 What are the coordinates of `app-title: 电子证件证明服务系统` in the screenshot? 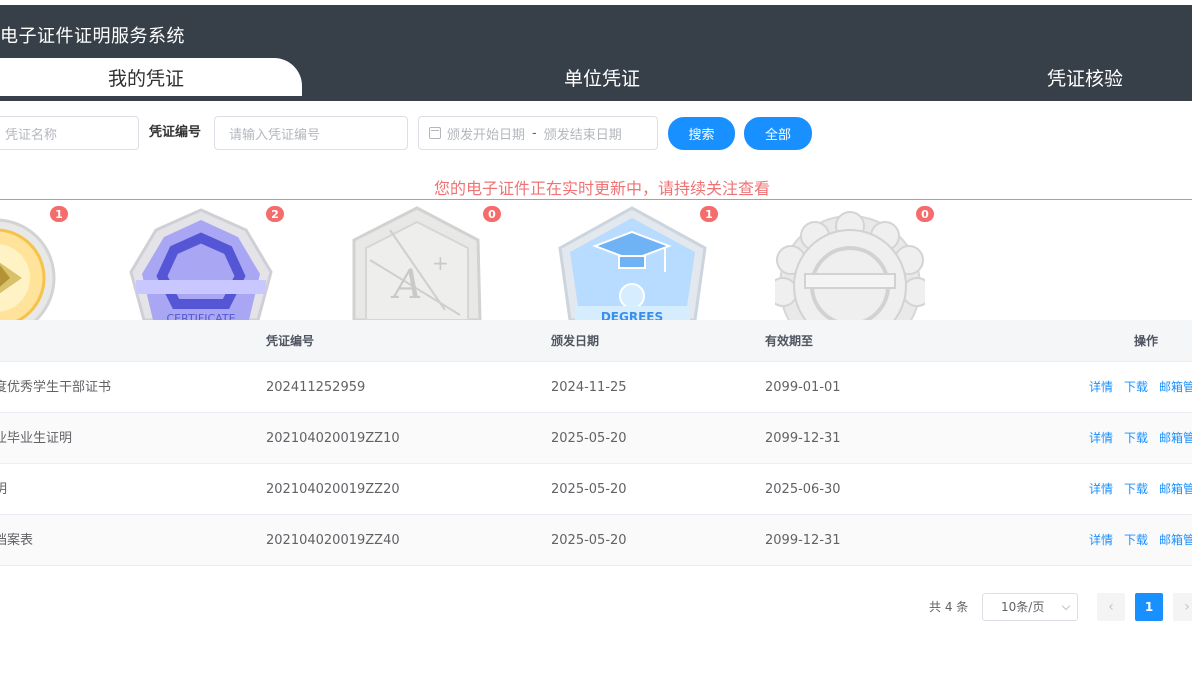 It's located at (92, 36).